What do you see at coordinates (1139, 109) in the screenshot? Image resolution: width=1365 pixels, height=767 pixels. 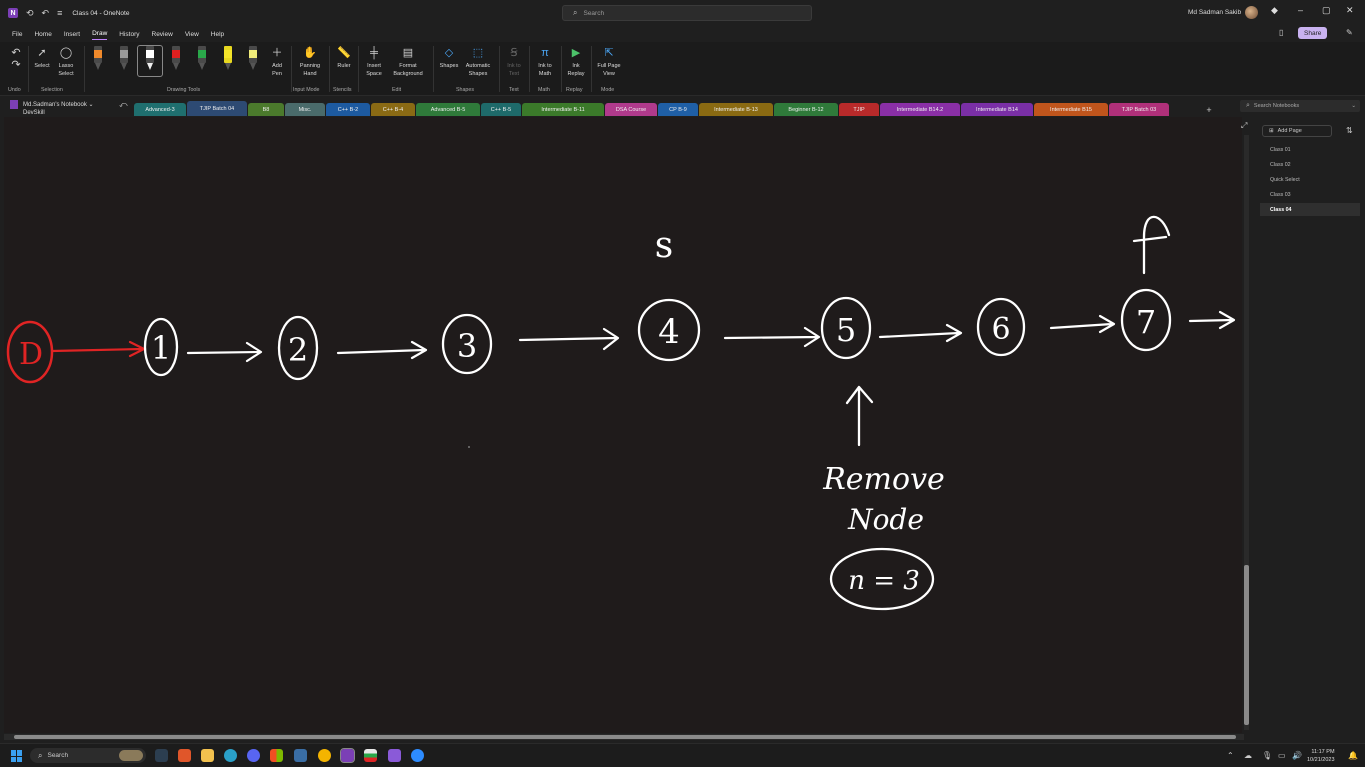 I see `section-tab: TJIP Batch 03` at bounding box center [1139, 109].